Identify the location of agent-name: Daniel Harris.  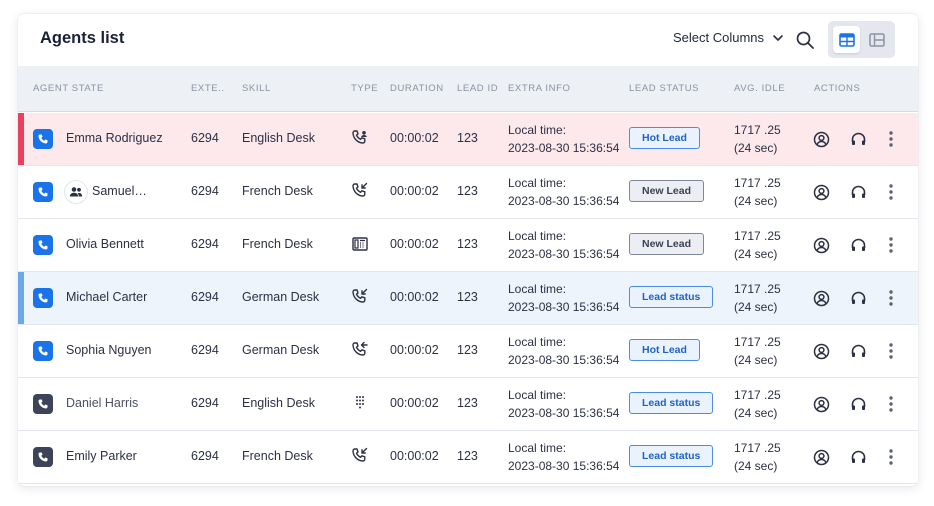
(102, 403).